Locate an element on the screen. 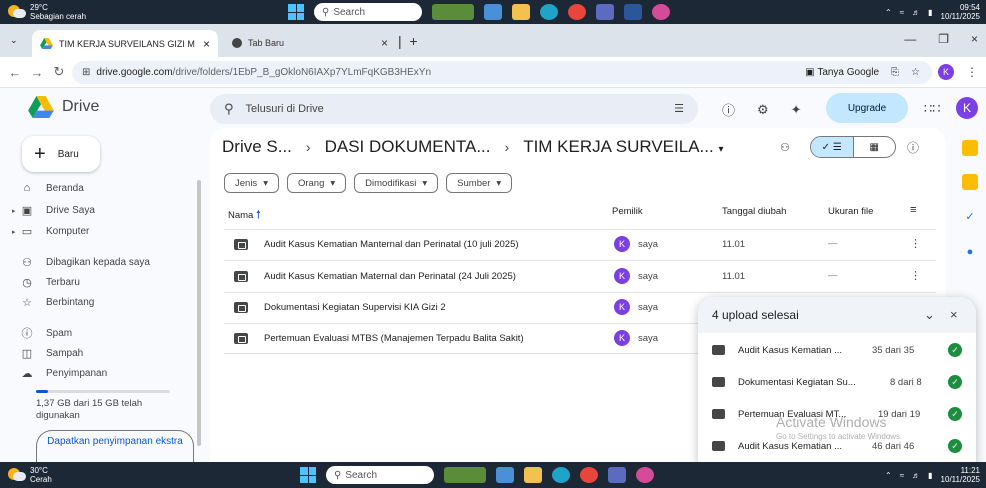 This screenshot has height=488, width=986. browser-profile-avatar: K is located at coordinates (946, 72).